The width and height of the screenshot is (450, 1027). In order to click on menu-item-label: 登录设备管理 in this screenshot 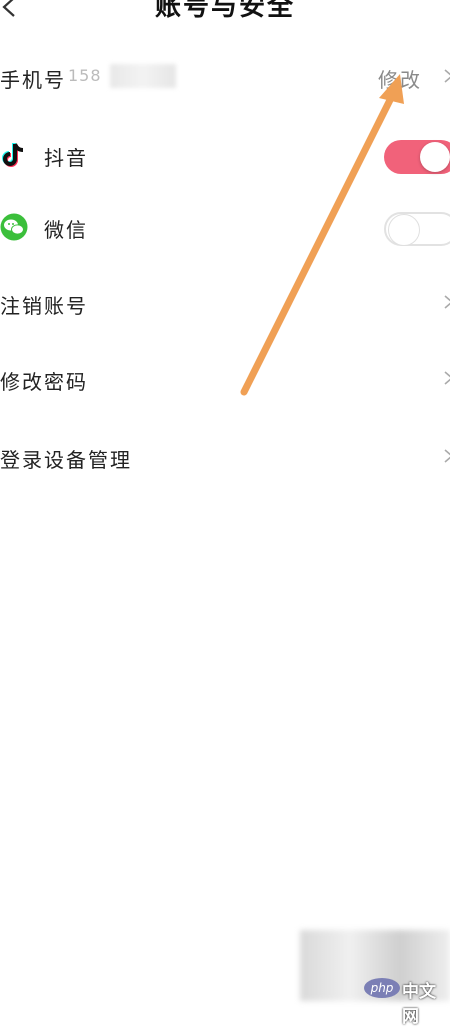, I will do `click(66, 460)`.